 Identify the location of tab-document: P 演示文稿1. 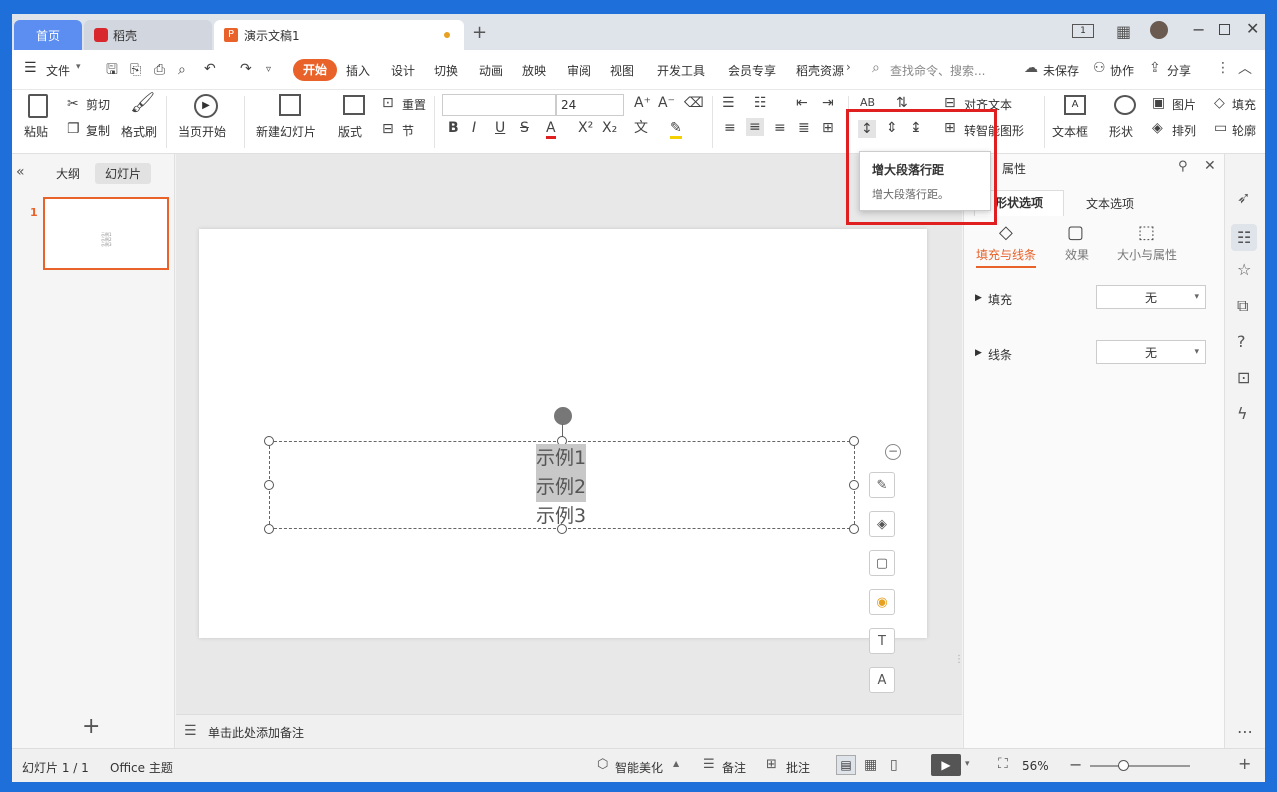
(339, 35).